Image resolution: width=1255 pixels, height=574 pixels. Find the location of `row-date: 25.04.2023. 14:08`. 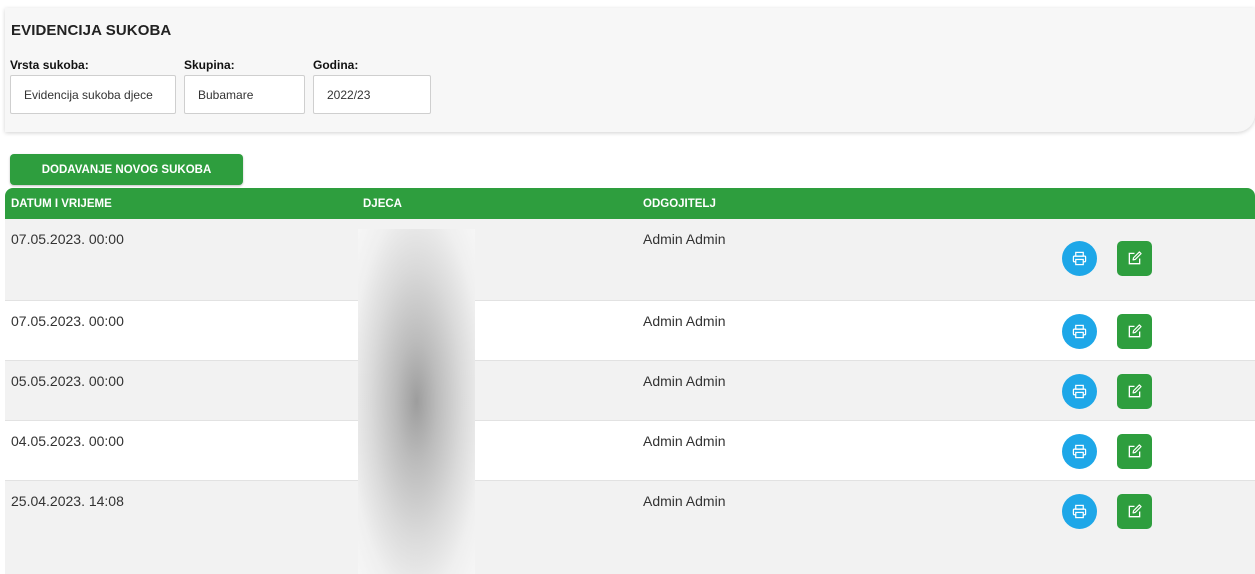

row-date: 25.04.2023. 14:08 is located at coordinates (67, 501).